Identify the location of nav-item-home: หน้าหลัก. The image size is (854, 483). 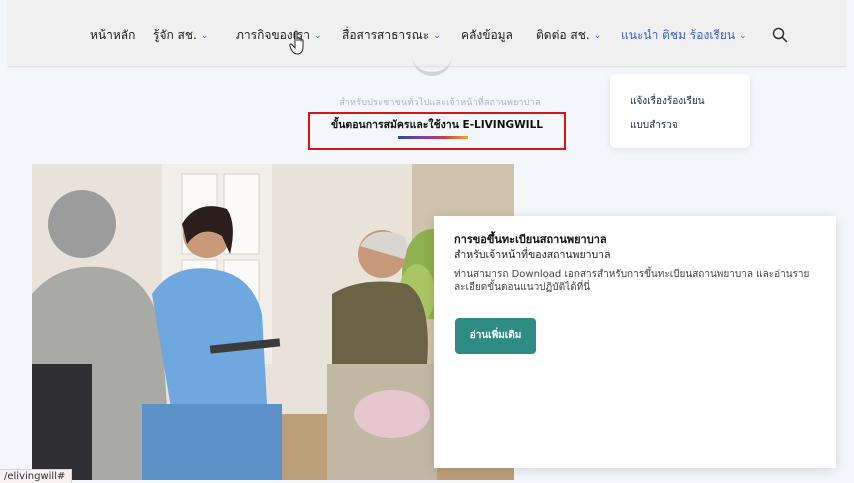
(112, 35).